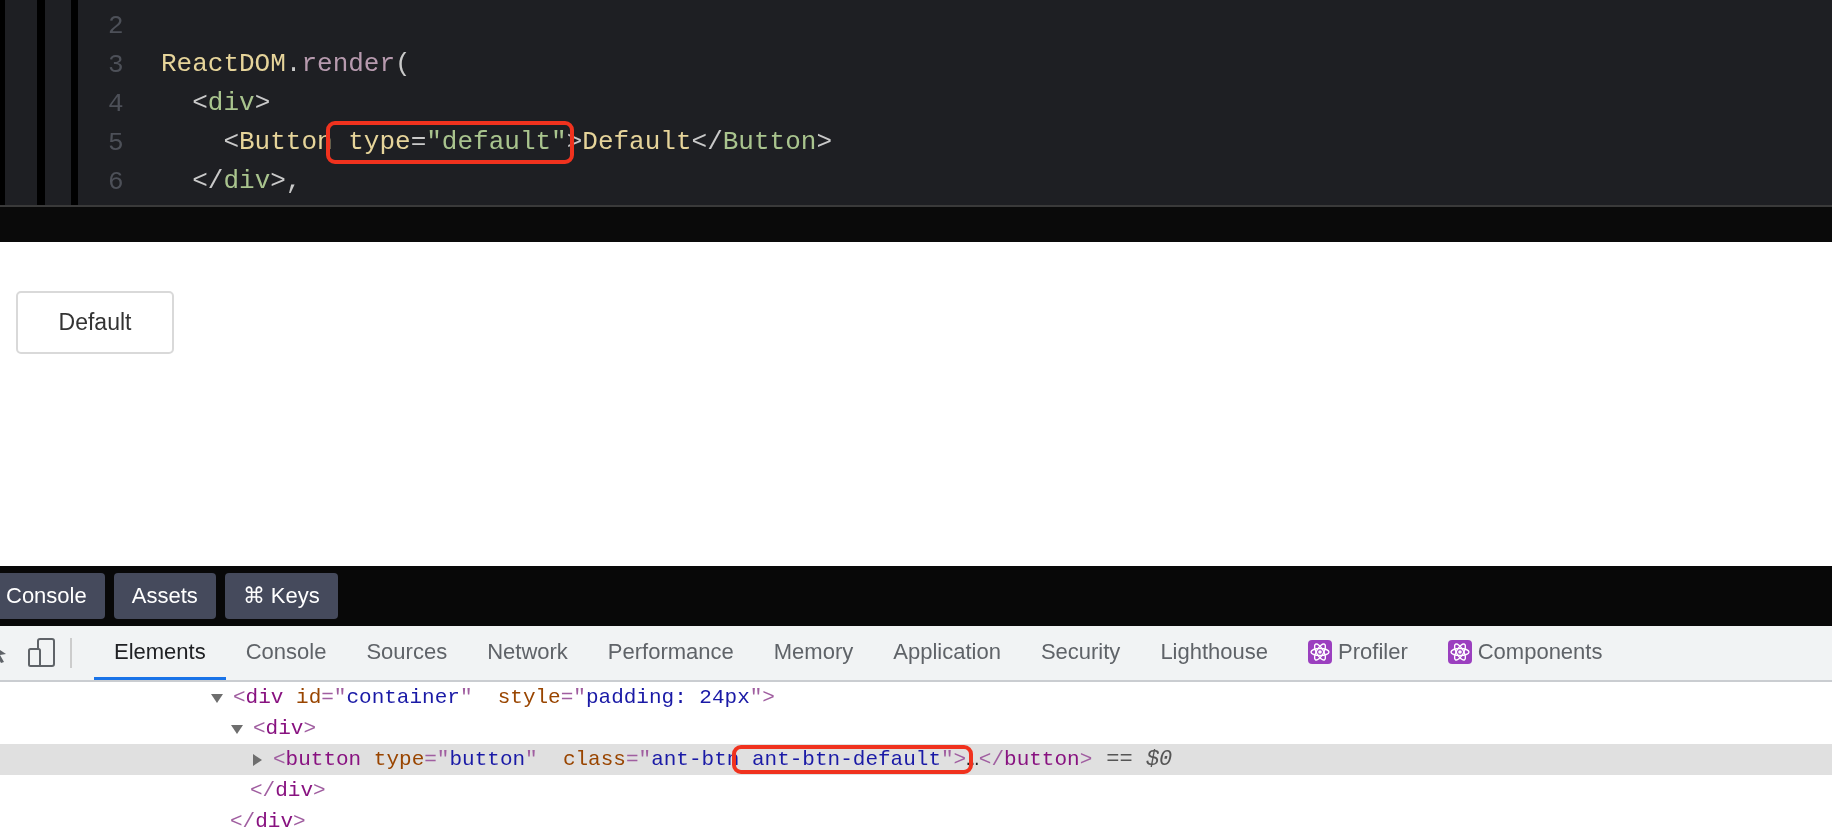 The height and width of the screenshot is (838, 1832). I want to click on collapsed-caret-icon, so click(257, 759).